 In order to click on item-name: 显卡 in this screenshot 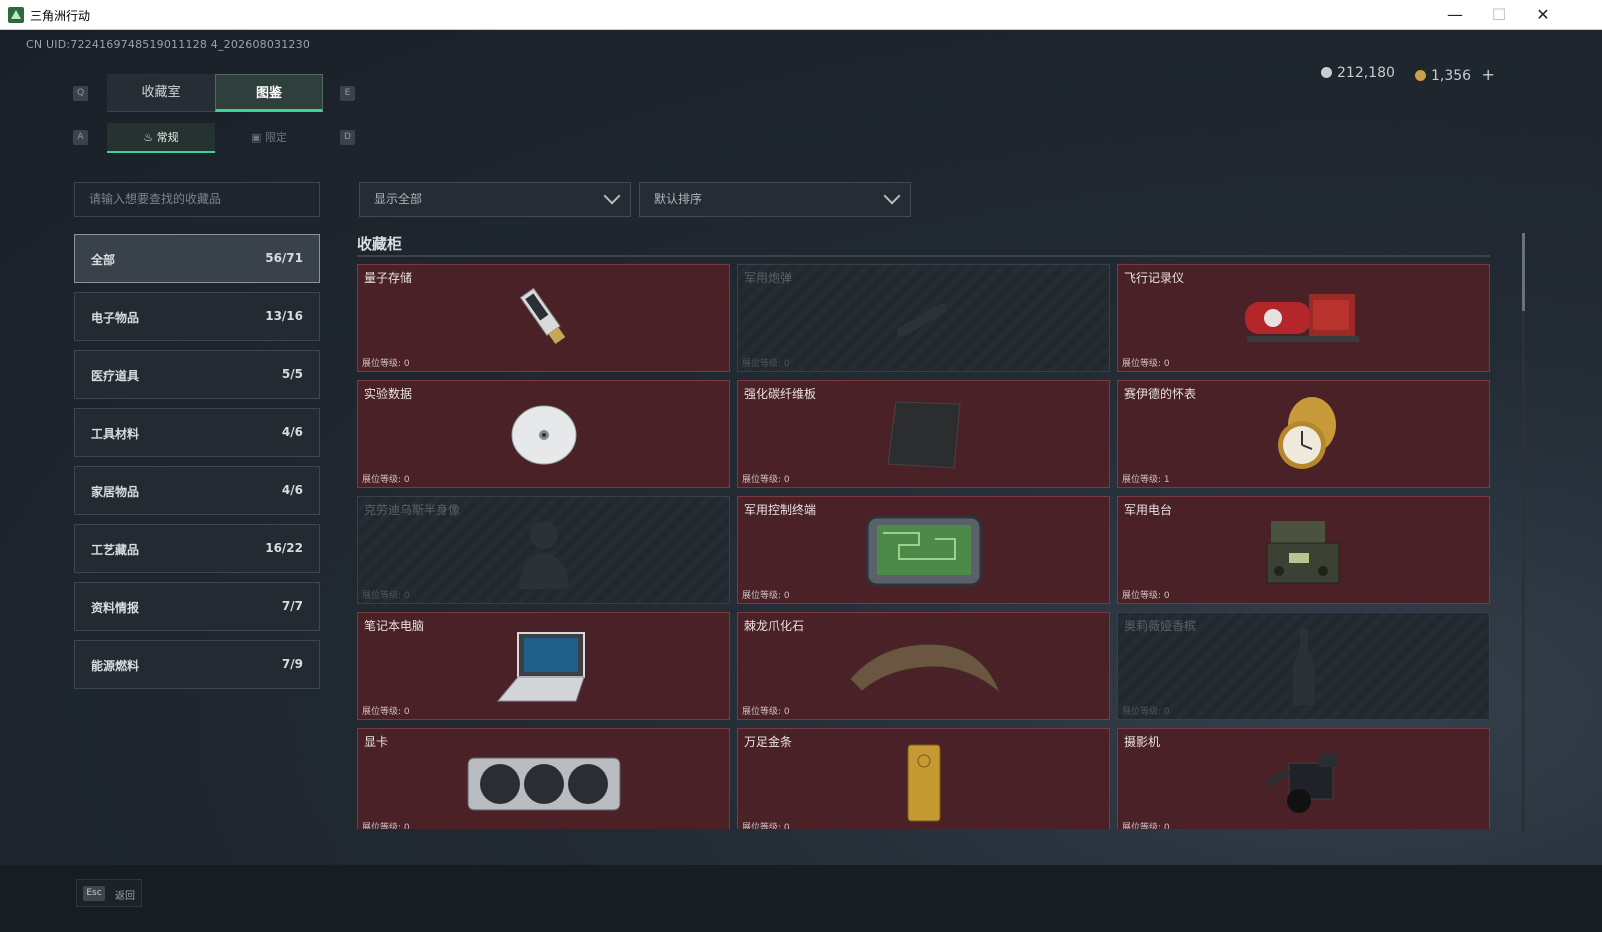, I will do `click(376, 742)`.